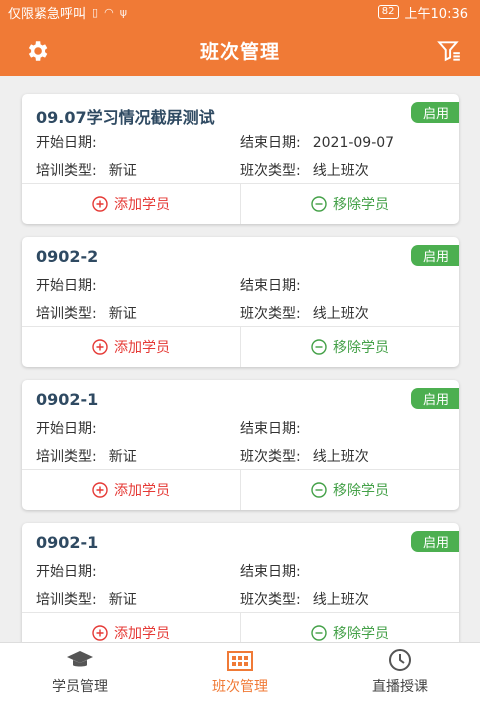  I want to click on clock-time: 上午10:36, so click(436, 14).